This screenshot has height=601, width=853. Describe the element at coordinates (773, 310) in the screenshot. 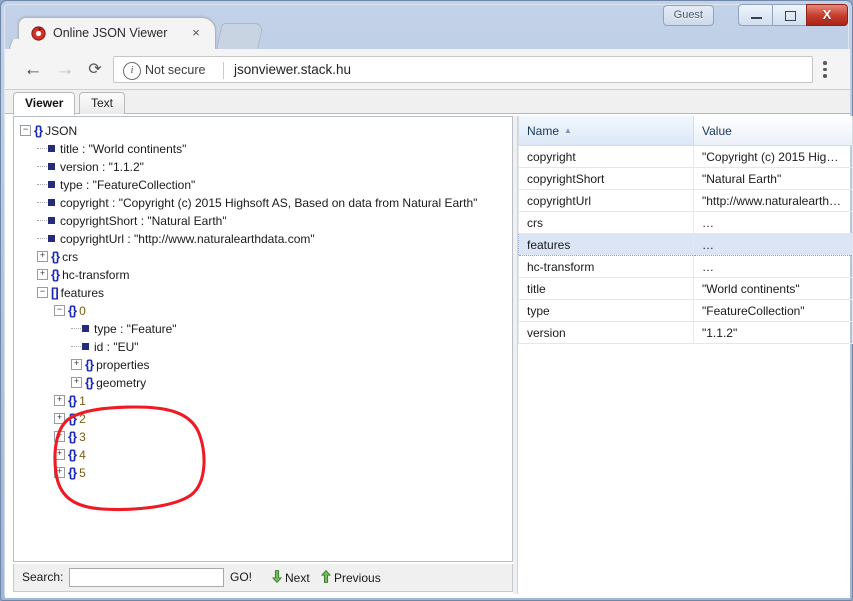

I see `table-cell-value: "FeatureCollection"` at that location.